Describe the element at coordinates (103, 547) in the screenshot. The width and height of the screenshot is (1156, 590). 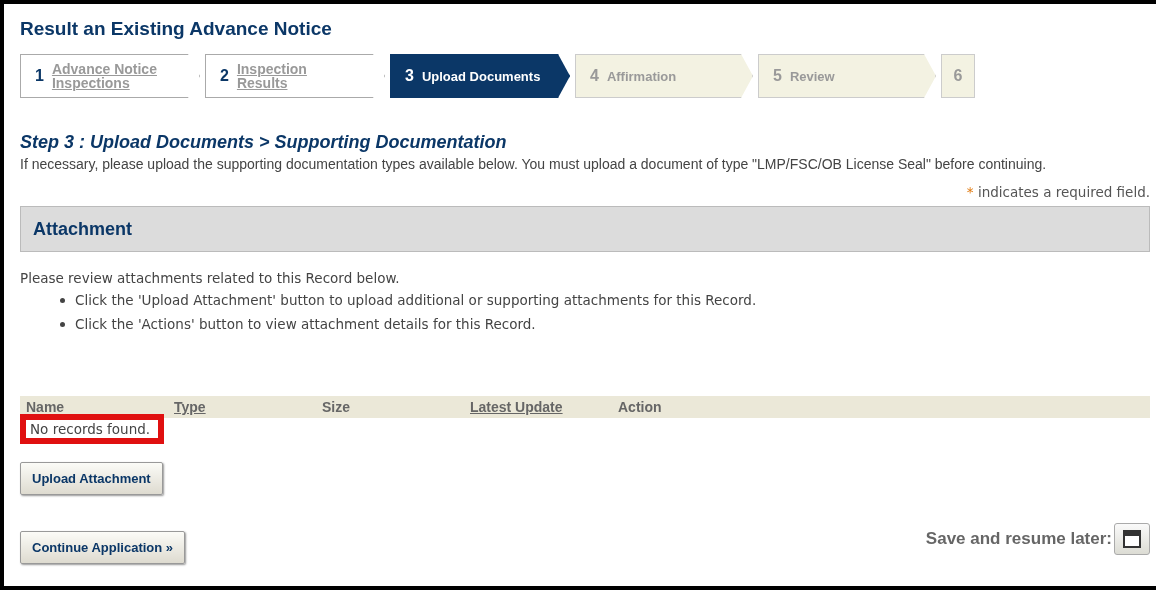
I see `continue-button: Continue Application »` at that location.